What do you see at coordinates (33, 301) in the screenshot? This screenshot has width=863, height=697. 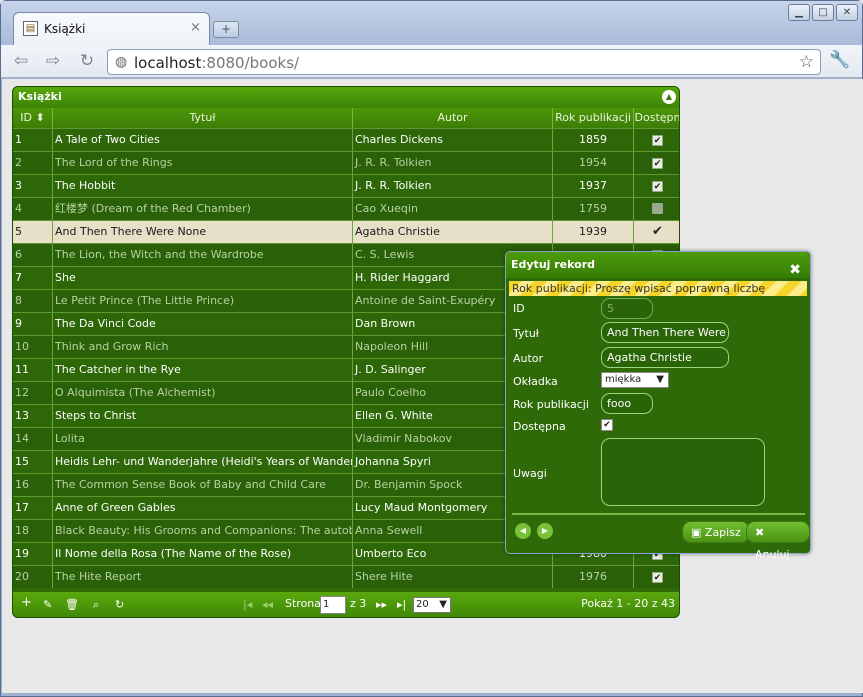 I see `cell-id: 8` at bounding box center [33, 301].